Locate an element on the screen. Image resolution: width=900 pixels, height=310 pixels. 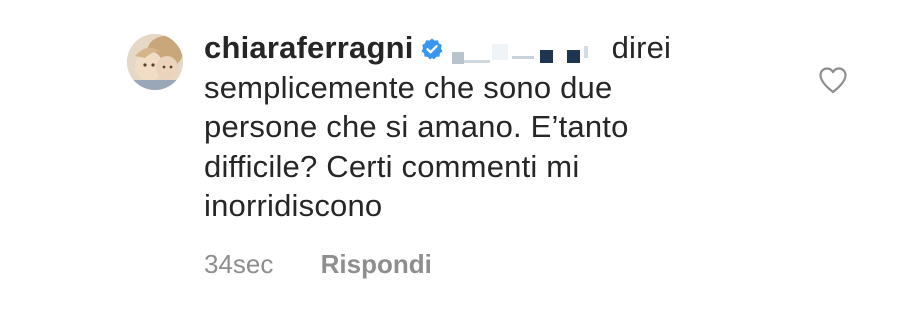
comment-text-line-2: semplicemente che sono due is located at coordinates (408, 87).